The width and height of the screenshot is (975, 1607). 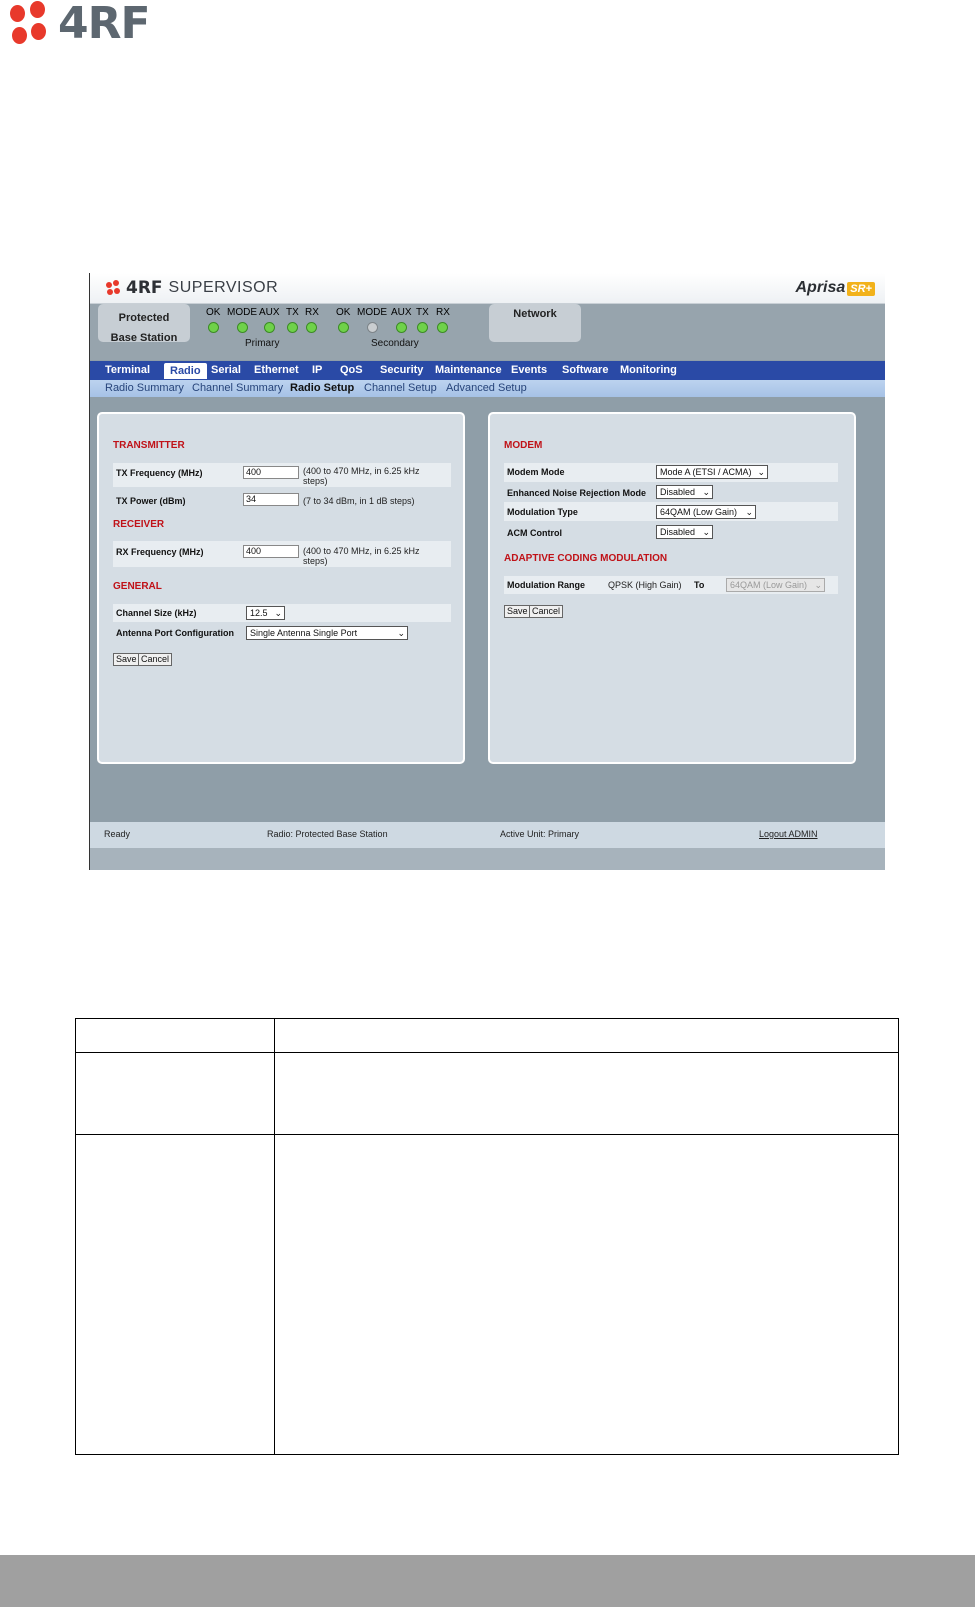 What do you see at coordinates (185, 371) in the screenshot?
I see `nav-tab-radio: Radio` at bounding box center [185, 371].